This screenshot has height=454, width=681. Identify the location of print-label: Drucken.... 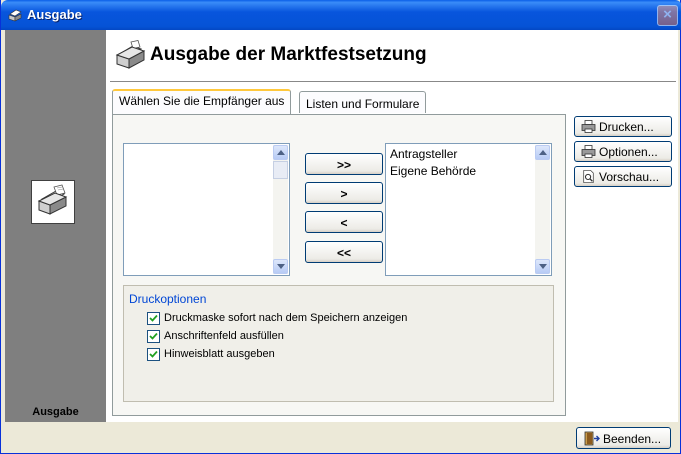
(626, 127).